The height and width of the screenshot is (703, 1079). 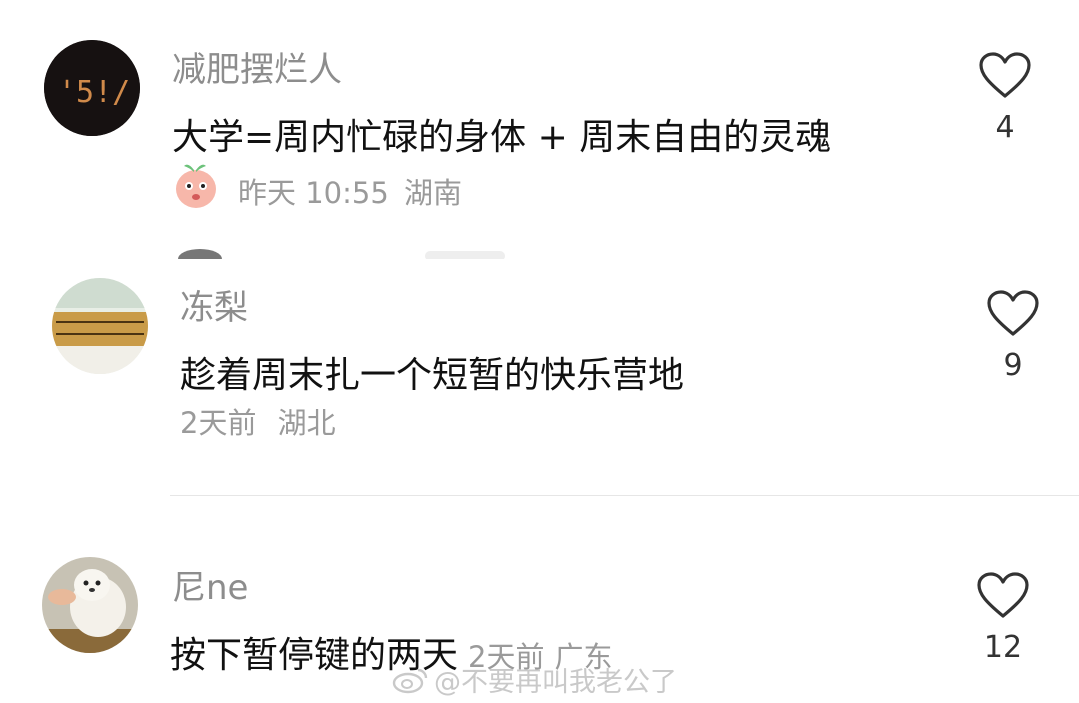 I want to click on like-button: 9, so click(x=1013, y=336).